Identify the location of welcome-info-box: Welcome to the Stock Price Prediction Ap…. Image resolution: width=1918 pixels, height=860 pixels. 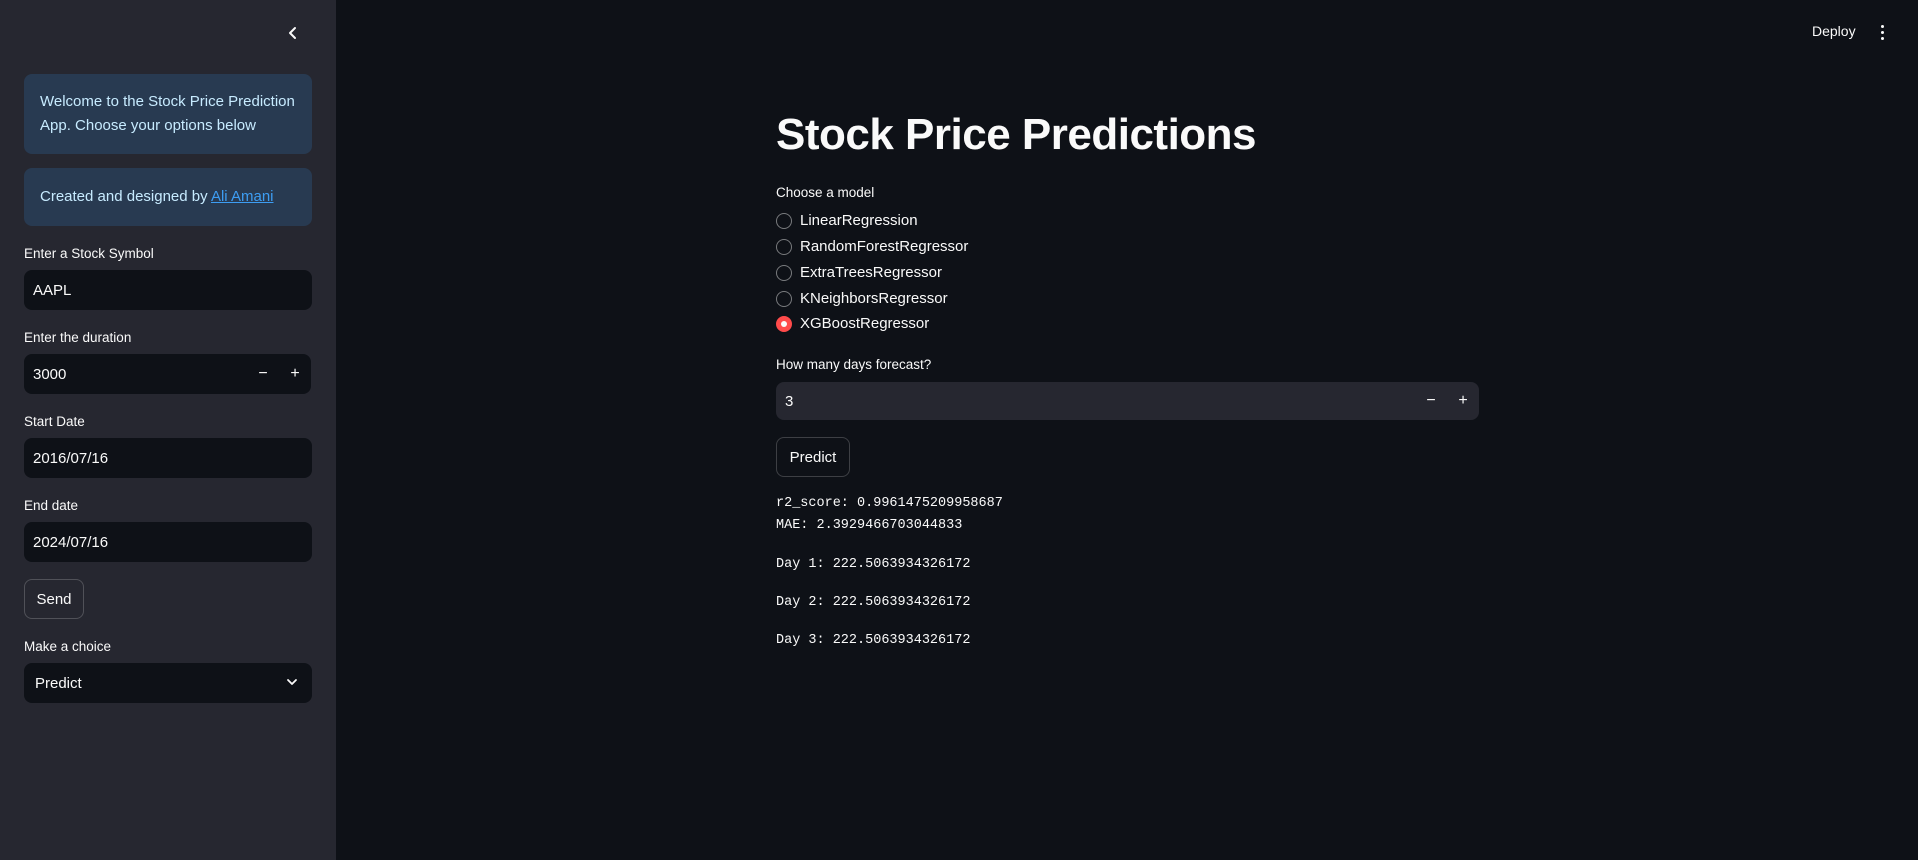
(168, 114).